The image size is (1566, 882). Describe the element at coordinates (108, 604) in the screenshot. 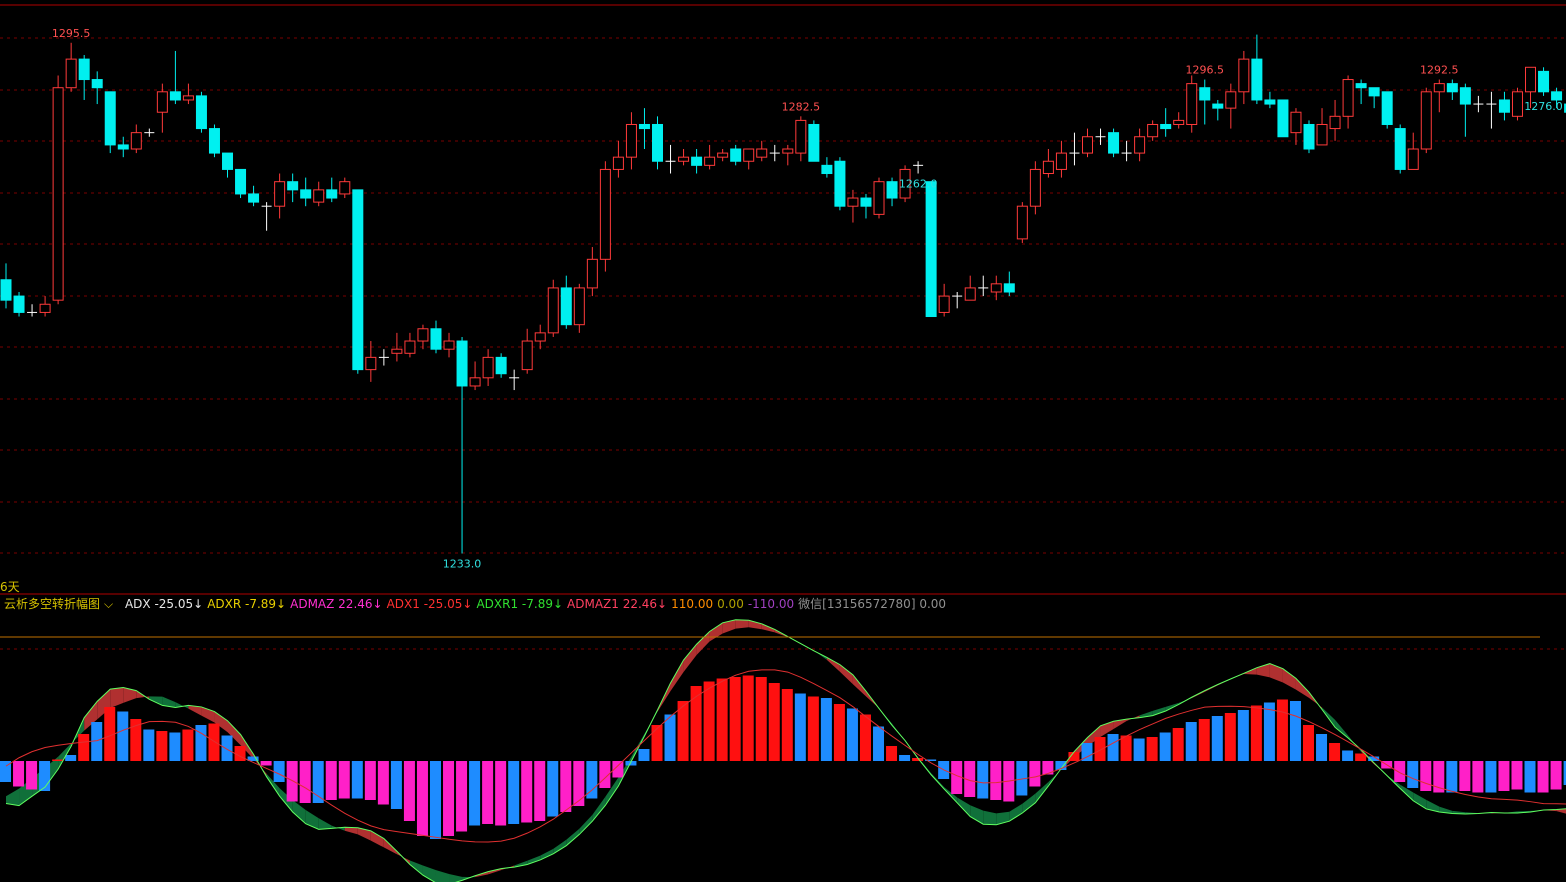

I see `chevron-down-icon: ⌵` at that location.